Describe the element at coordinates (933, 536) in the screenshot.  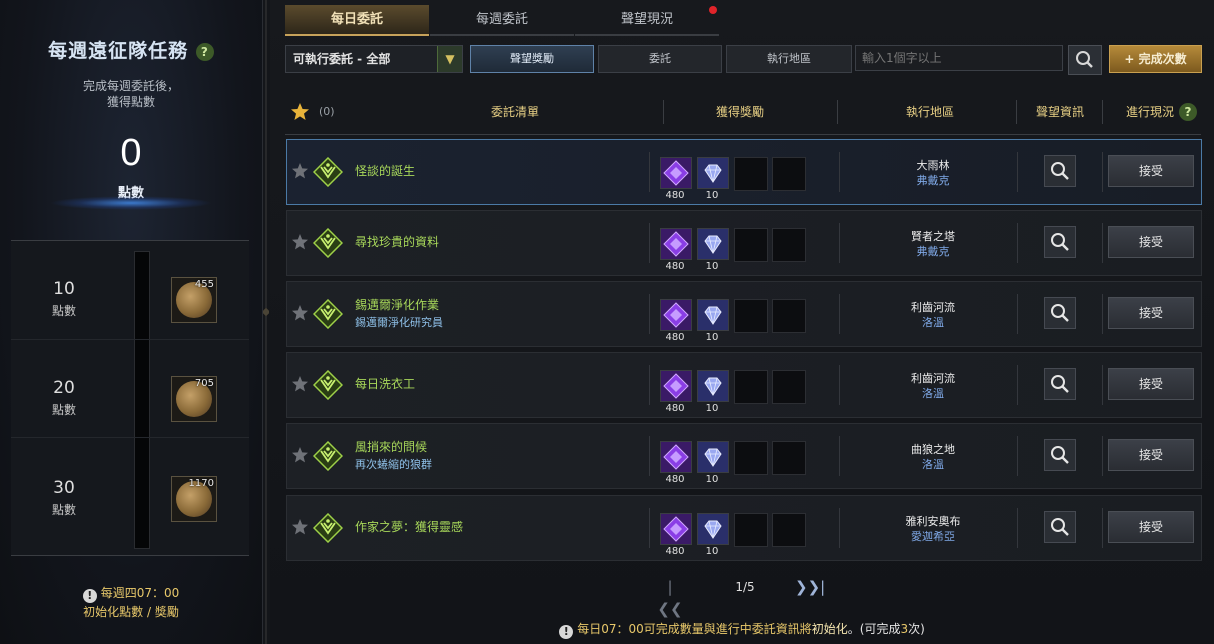
I see `quest-region: 愛迦希亞` at that location.